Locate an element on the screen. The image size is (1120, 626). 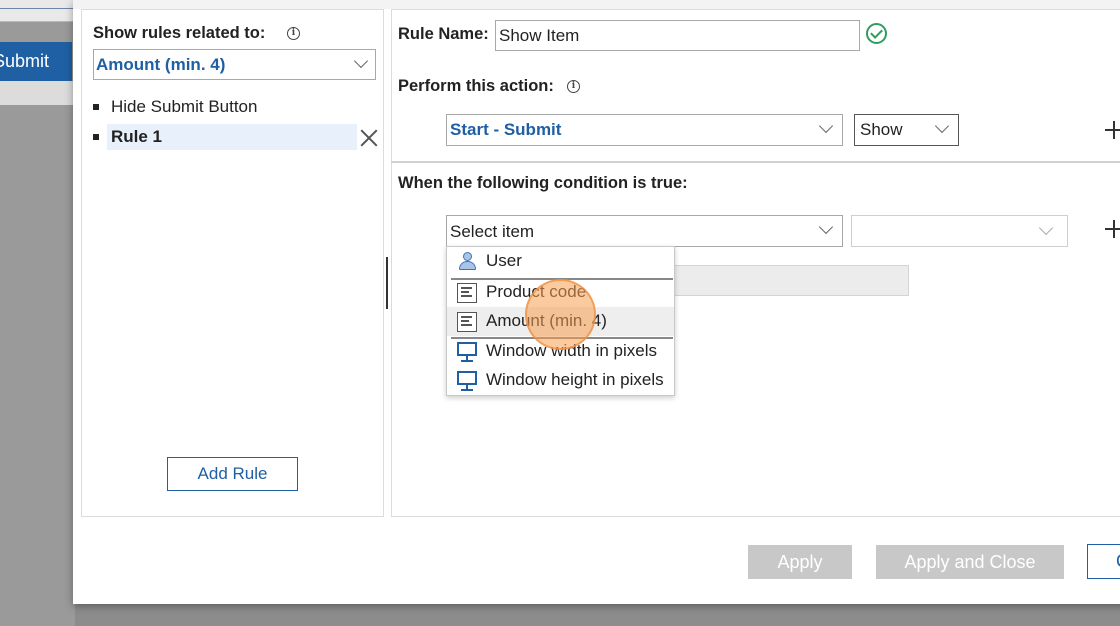
condition-operator-select is located at coordinates (959, 231).